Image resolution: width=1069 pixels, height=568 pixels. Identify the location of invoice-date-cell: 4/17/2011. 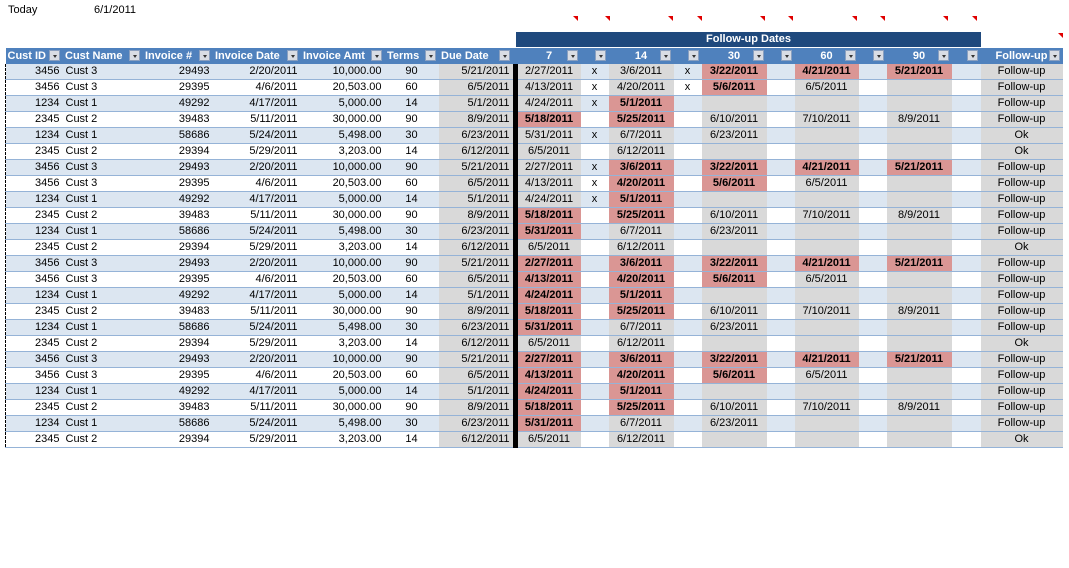
(256, 103).